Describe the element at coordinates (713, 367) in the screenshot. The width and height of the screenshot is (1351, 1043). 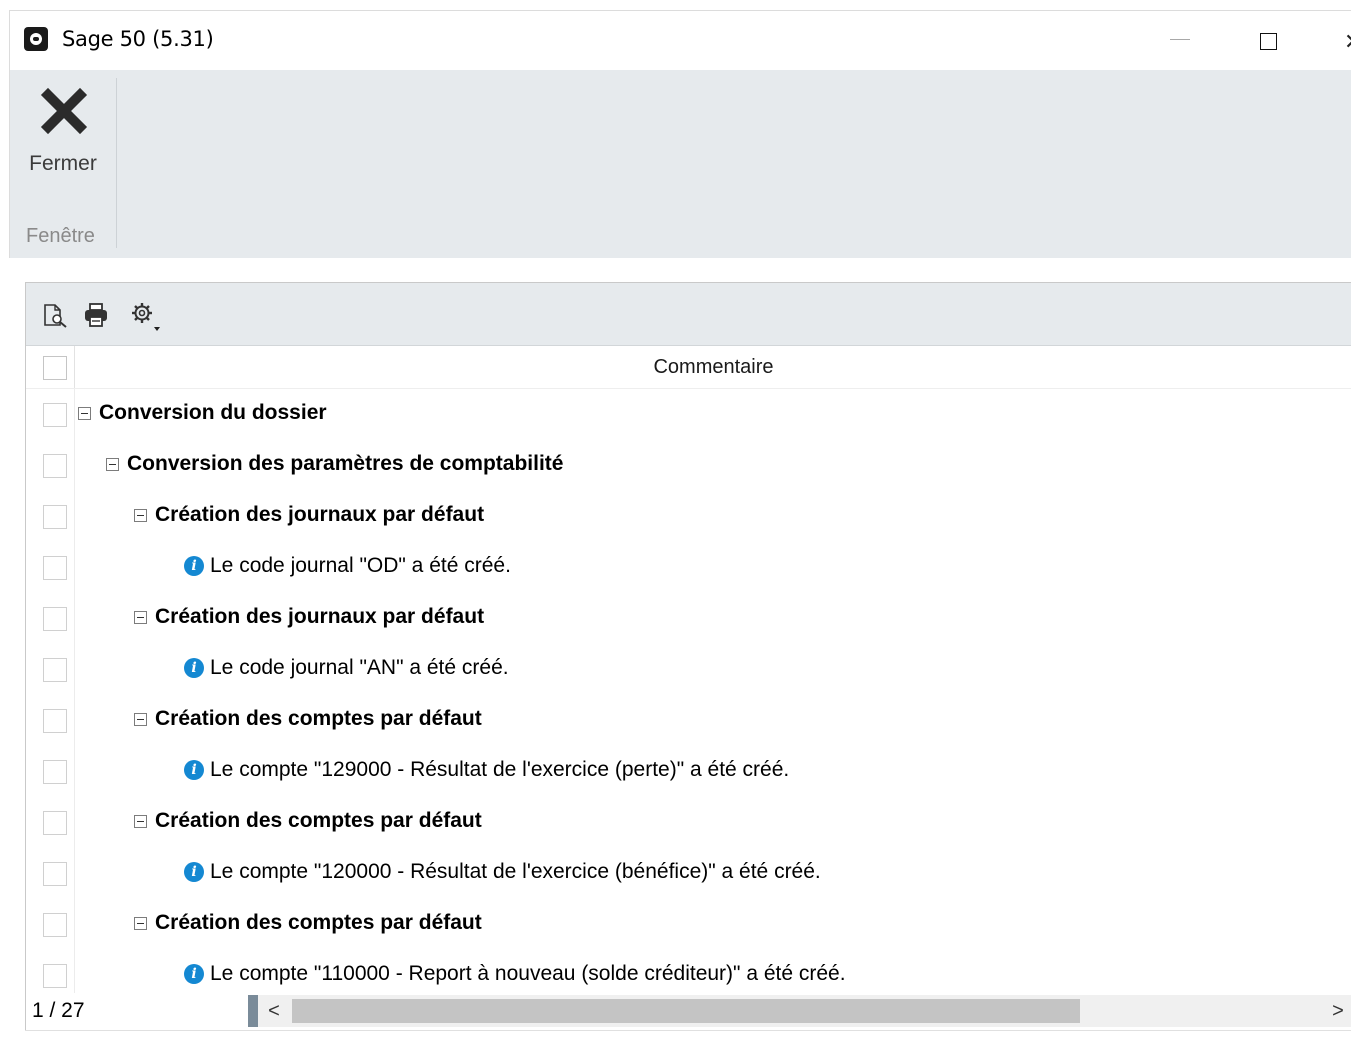
I see `column-header-commentaire: Commentaire` at that location.